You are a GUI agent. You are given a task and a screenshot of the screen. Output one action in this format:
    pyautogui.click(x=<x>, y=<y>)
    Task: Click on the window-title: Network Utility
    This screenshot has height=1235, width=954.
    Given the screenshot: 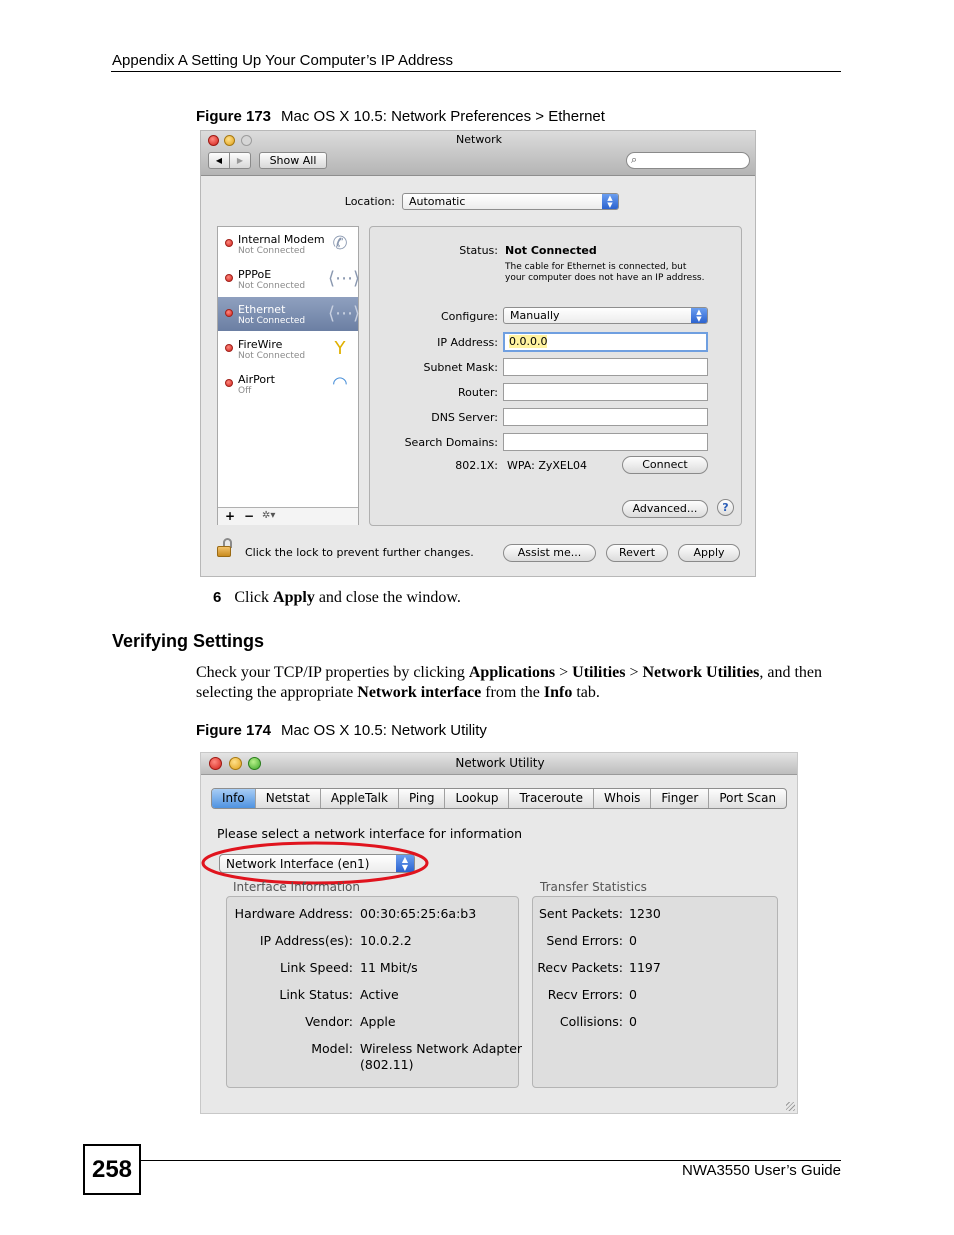 What is the action you would take?
    pyautogui.click(x=500, y=763)
    